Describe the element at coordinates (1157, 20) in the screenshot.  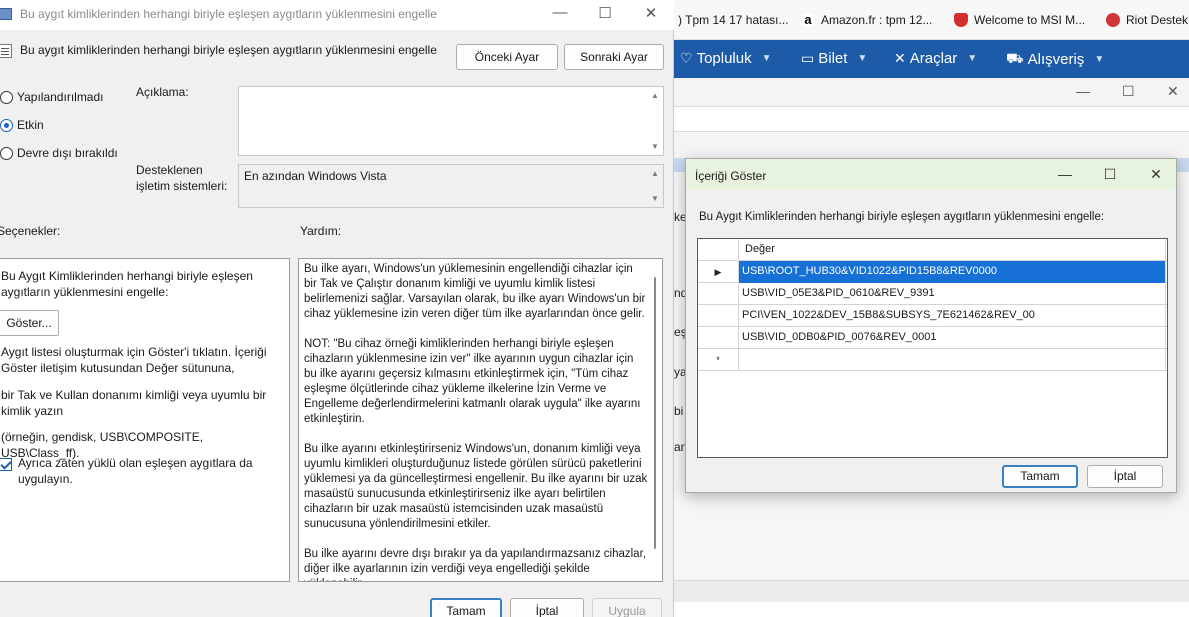
I see `bookmark-label: Riot Destek` at that location.